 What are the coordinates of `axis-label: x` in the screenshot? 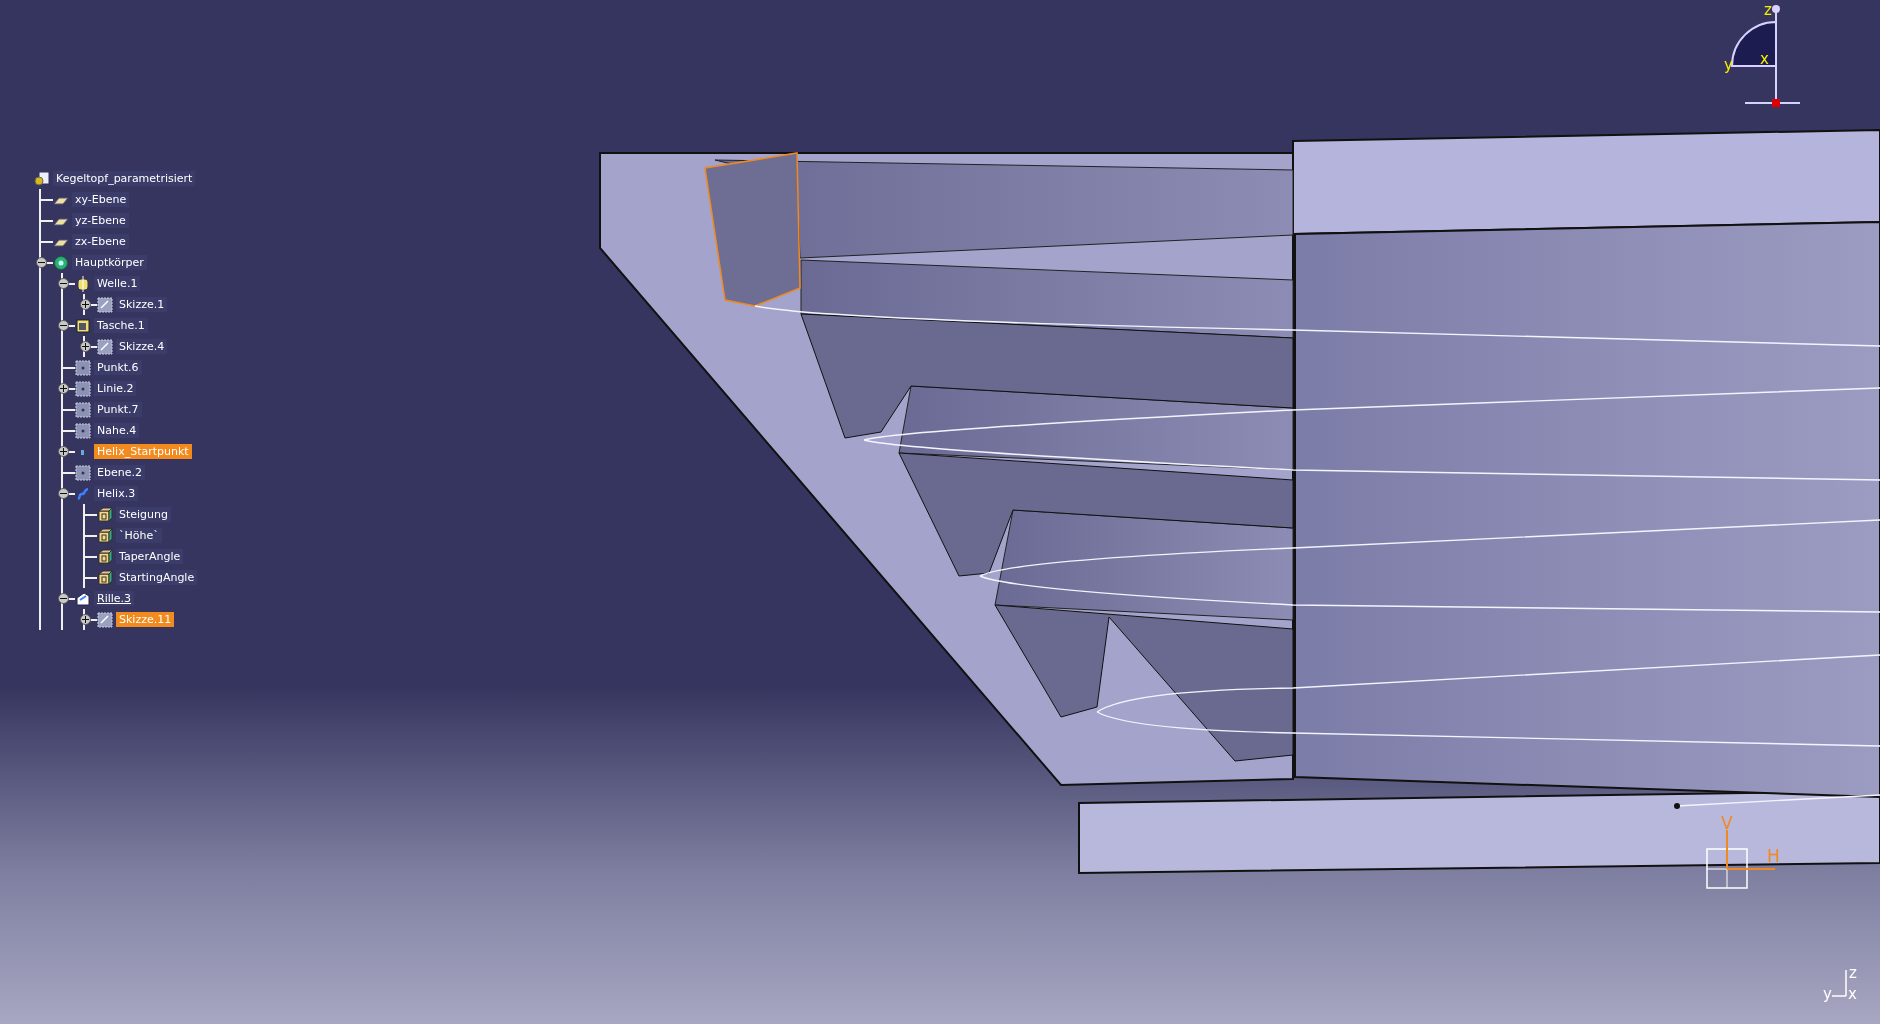 It's located at (1852, 994).